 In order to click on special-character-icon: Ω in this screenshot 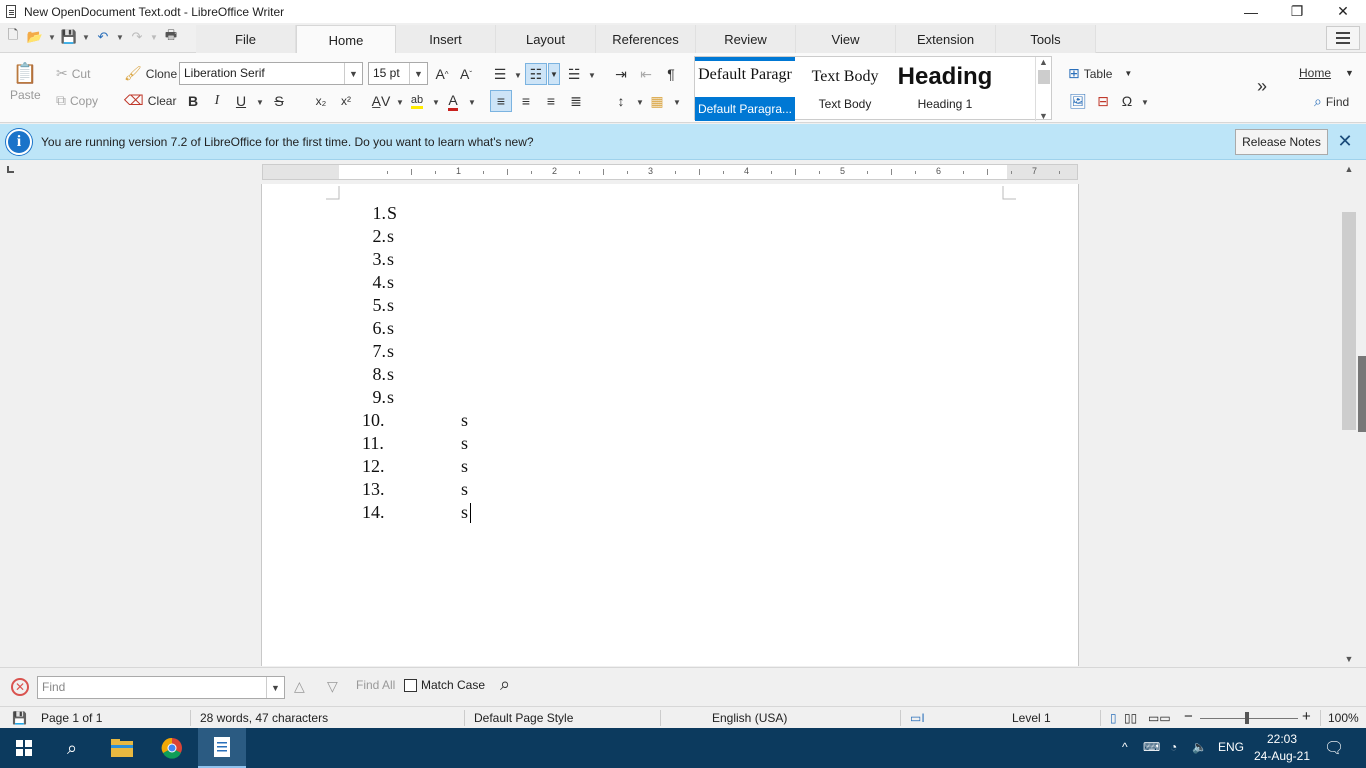, I will do `click(1127, 101)`.